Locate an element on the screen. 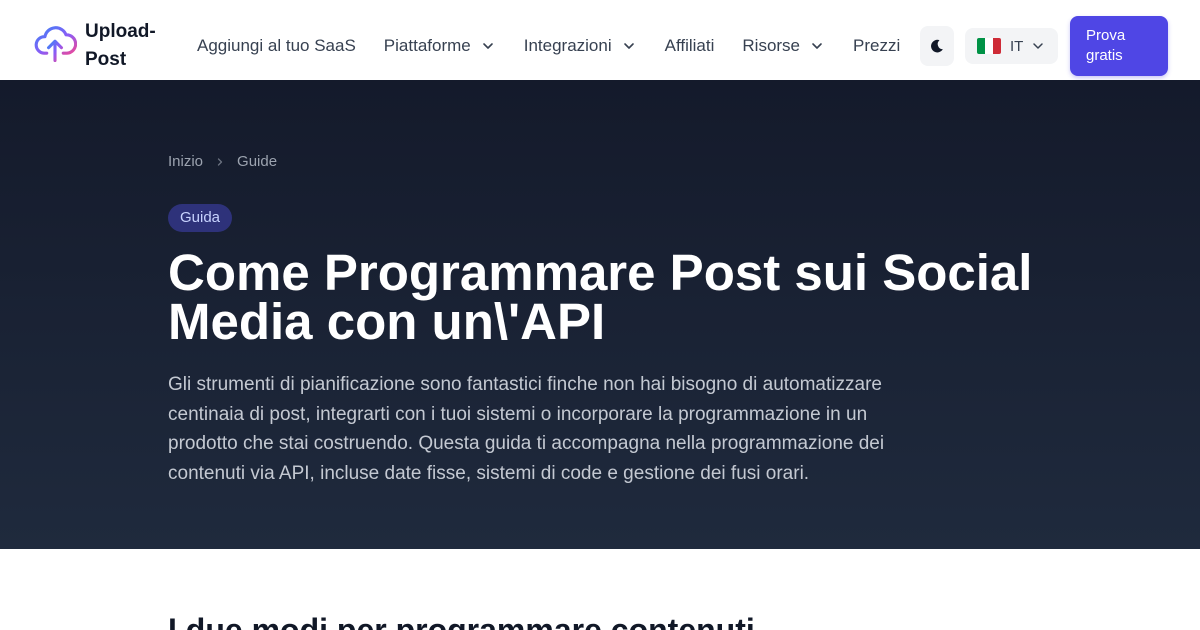 This screenshot has height=630, width=1200. nav-item-pricing: Prezzi is located at coordinates (876, 46).